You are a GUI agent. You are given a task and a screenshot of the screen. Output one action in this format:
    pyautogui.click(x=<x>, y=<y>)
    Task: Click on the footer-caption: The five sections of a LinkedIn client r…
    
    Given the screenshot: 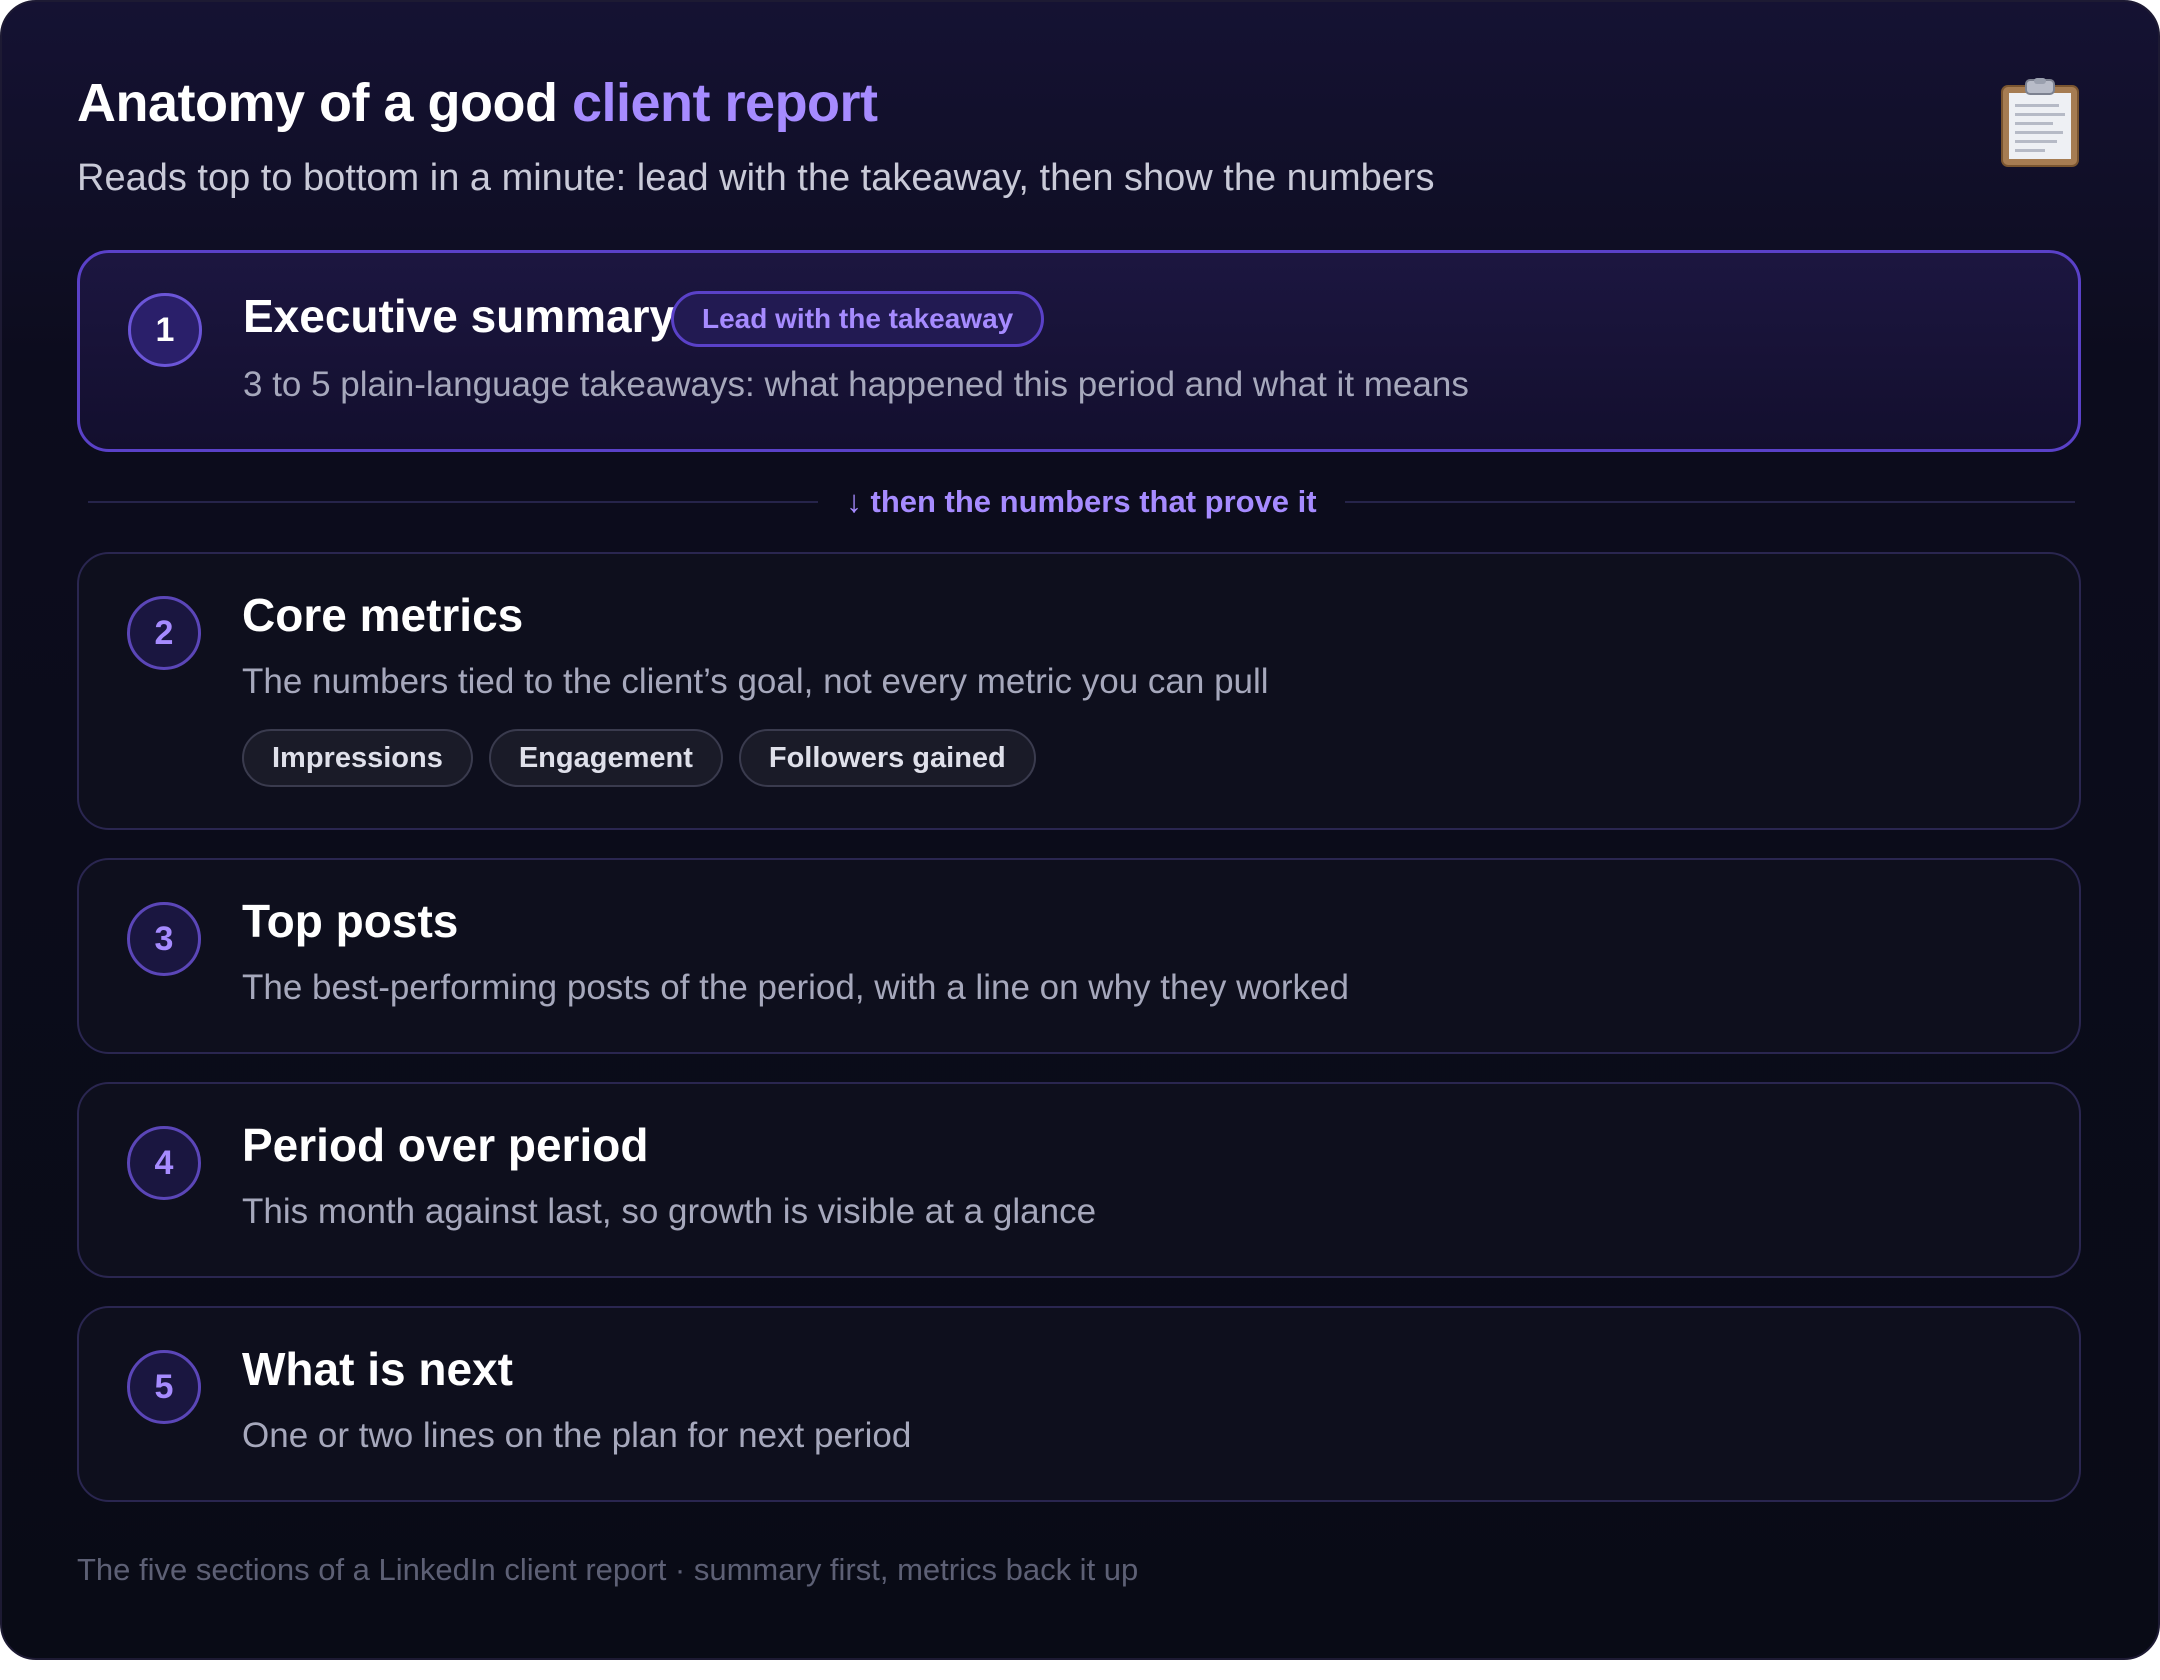 What is the action you would take?
    pyautogui.click(x=608, y=1569)
    